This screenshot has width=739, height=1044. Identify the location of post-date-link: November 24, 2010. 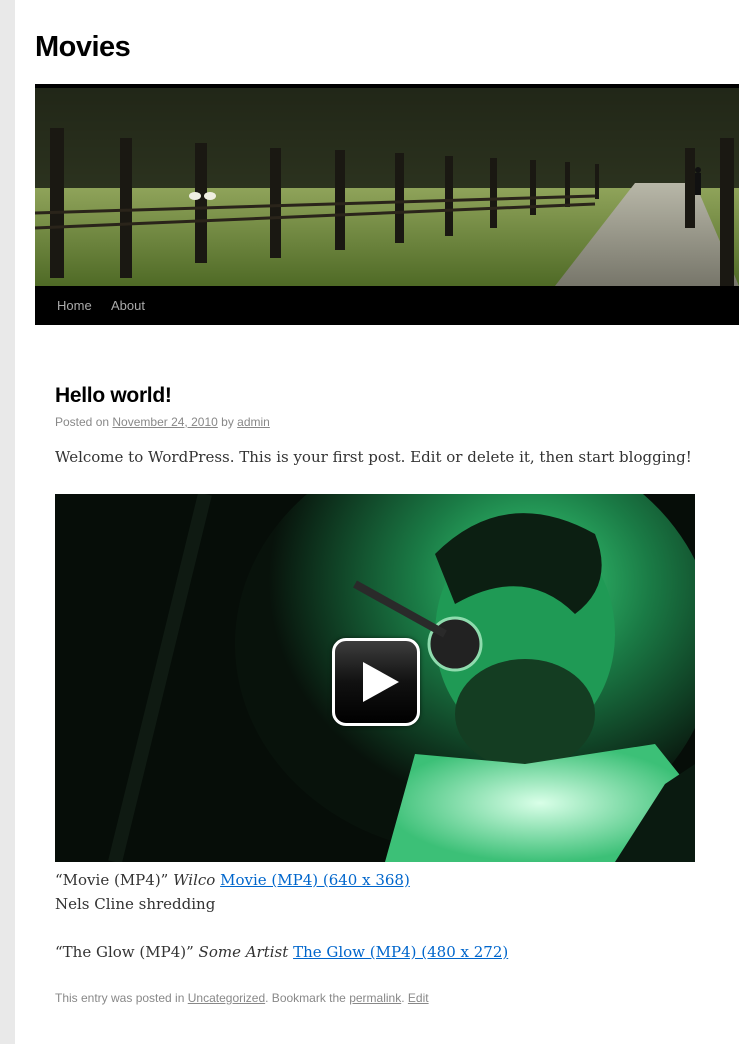
(164, 422).